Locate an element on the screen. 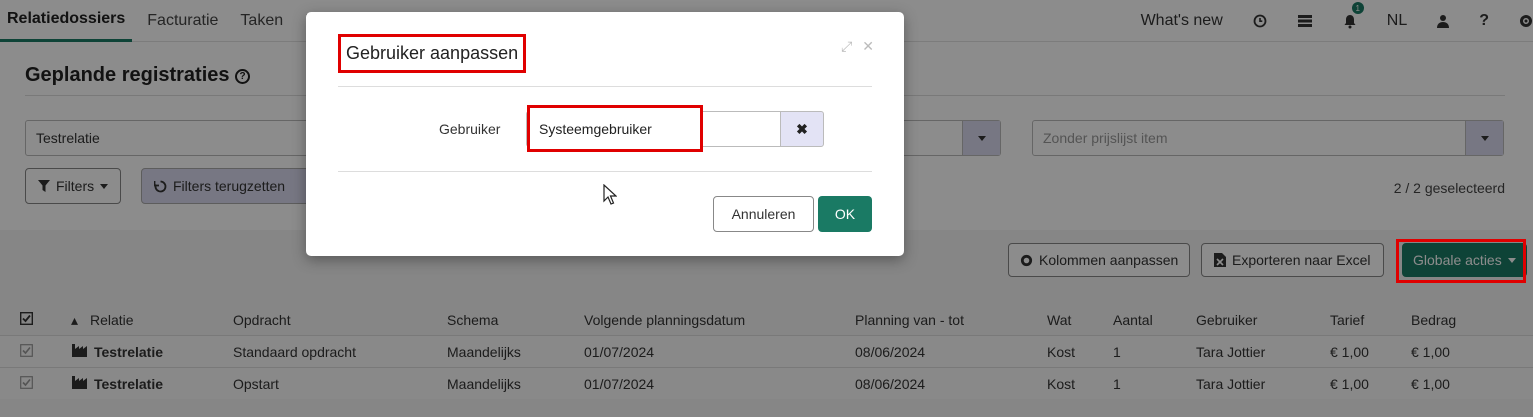 Image resolution: width=1533 pixels, height=417 pixels. user-select-value: Systeemgebruiker is located at coordinates (615, 128).